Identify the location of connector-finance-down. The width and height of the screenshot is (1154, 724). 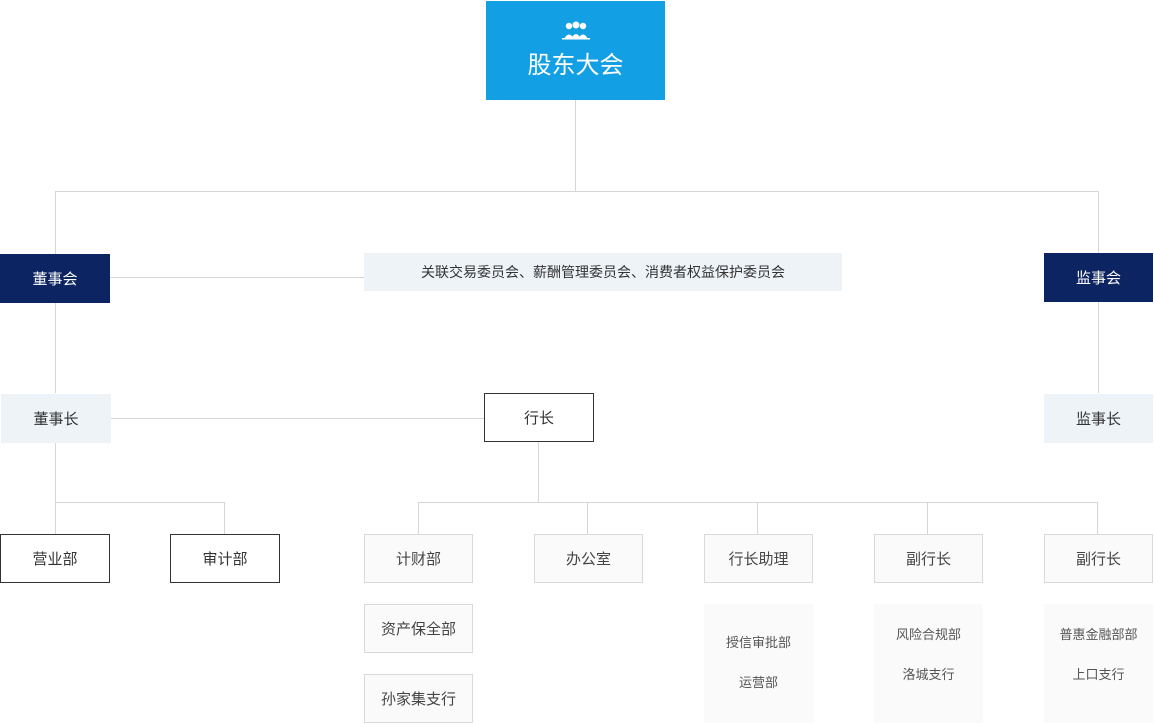
(418, 518).